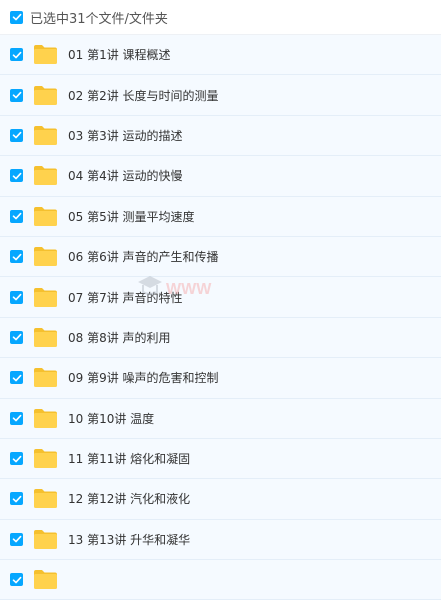 The height and width of the screenshot is (600, 441). I want to click on file-name: 01 第1讲 课程概述, so click(119, 55).